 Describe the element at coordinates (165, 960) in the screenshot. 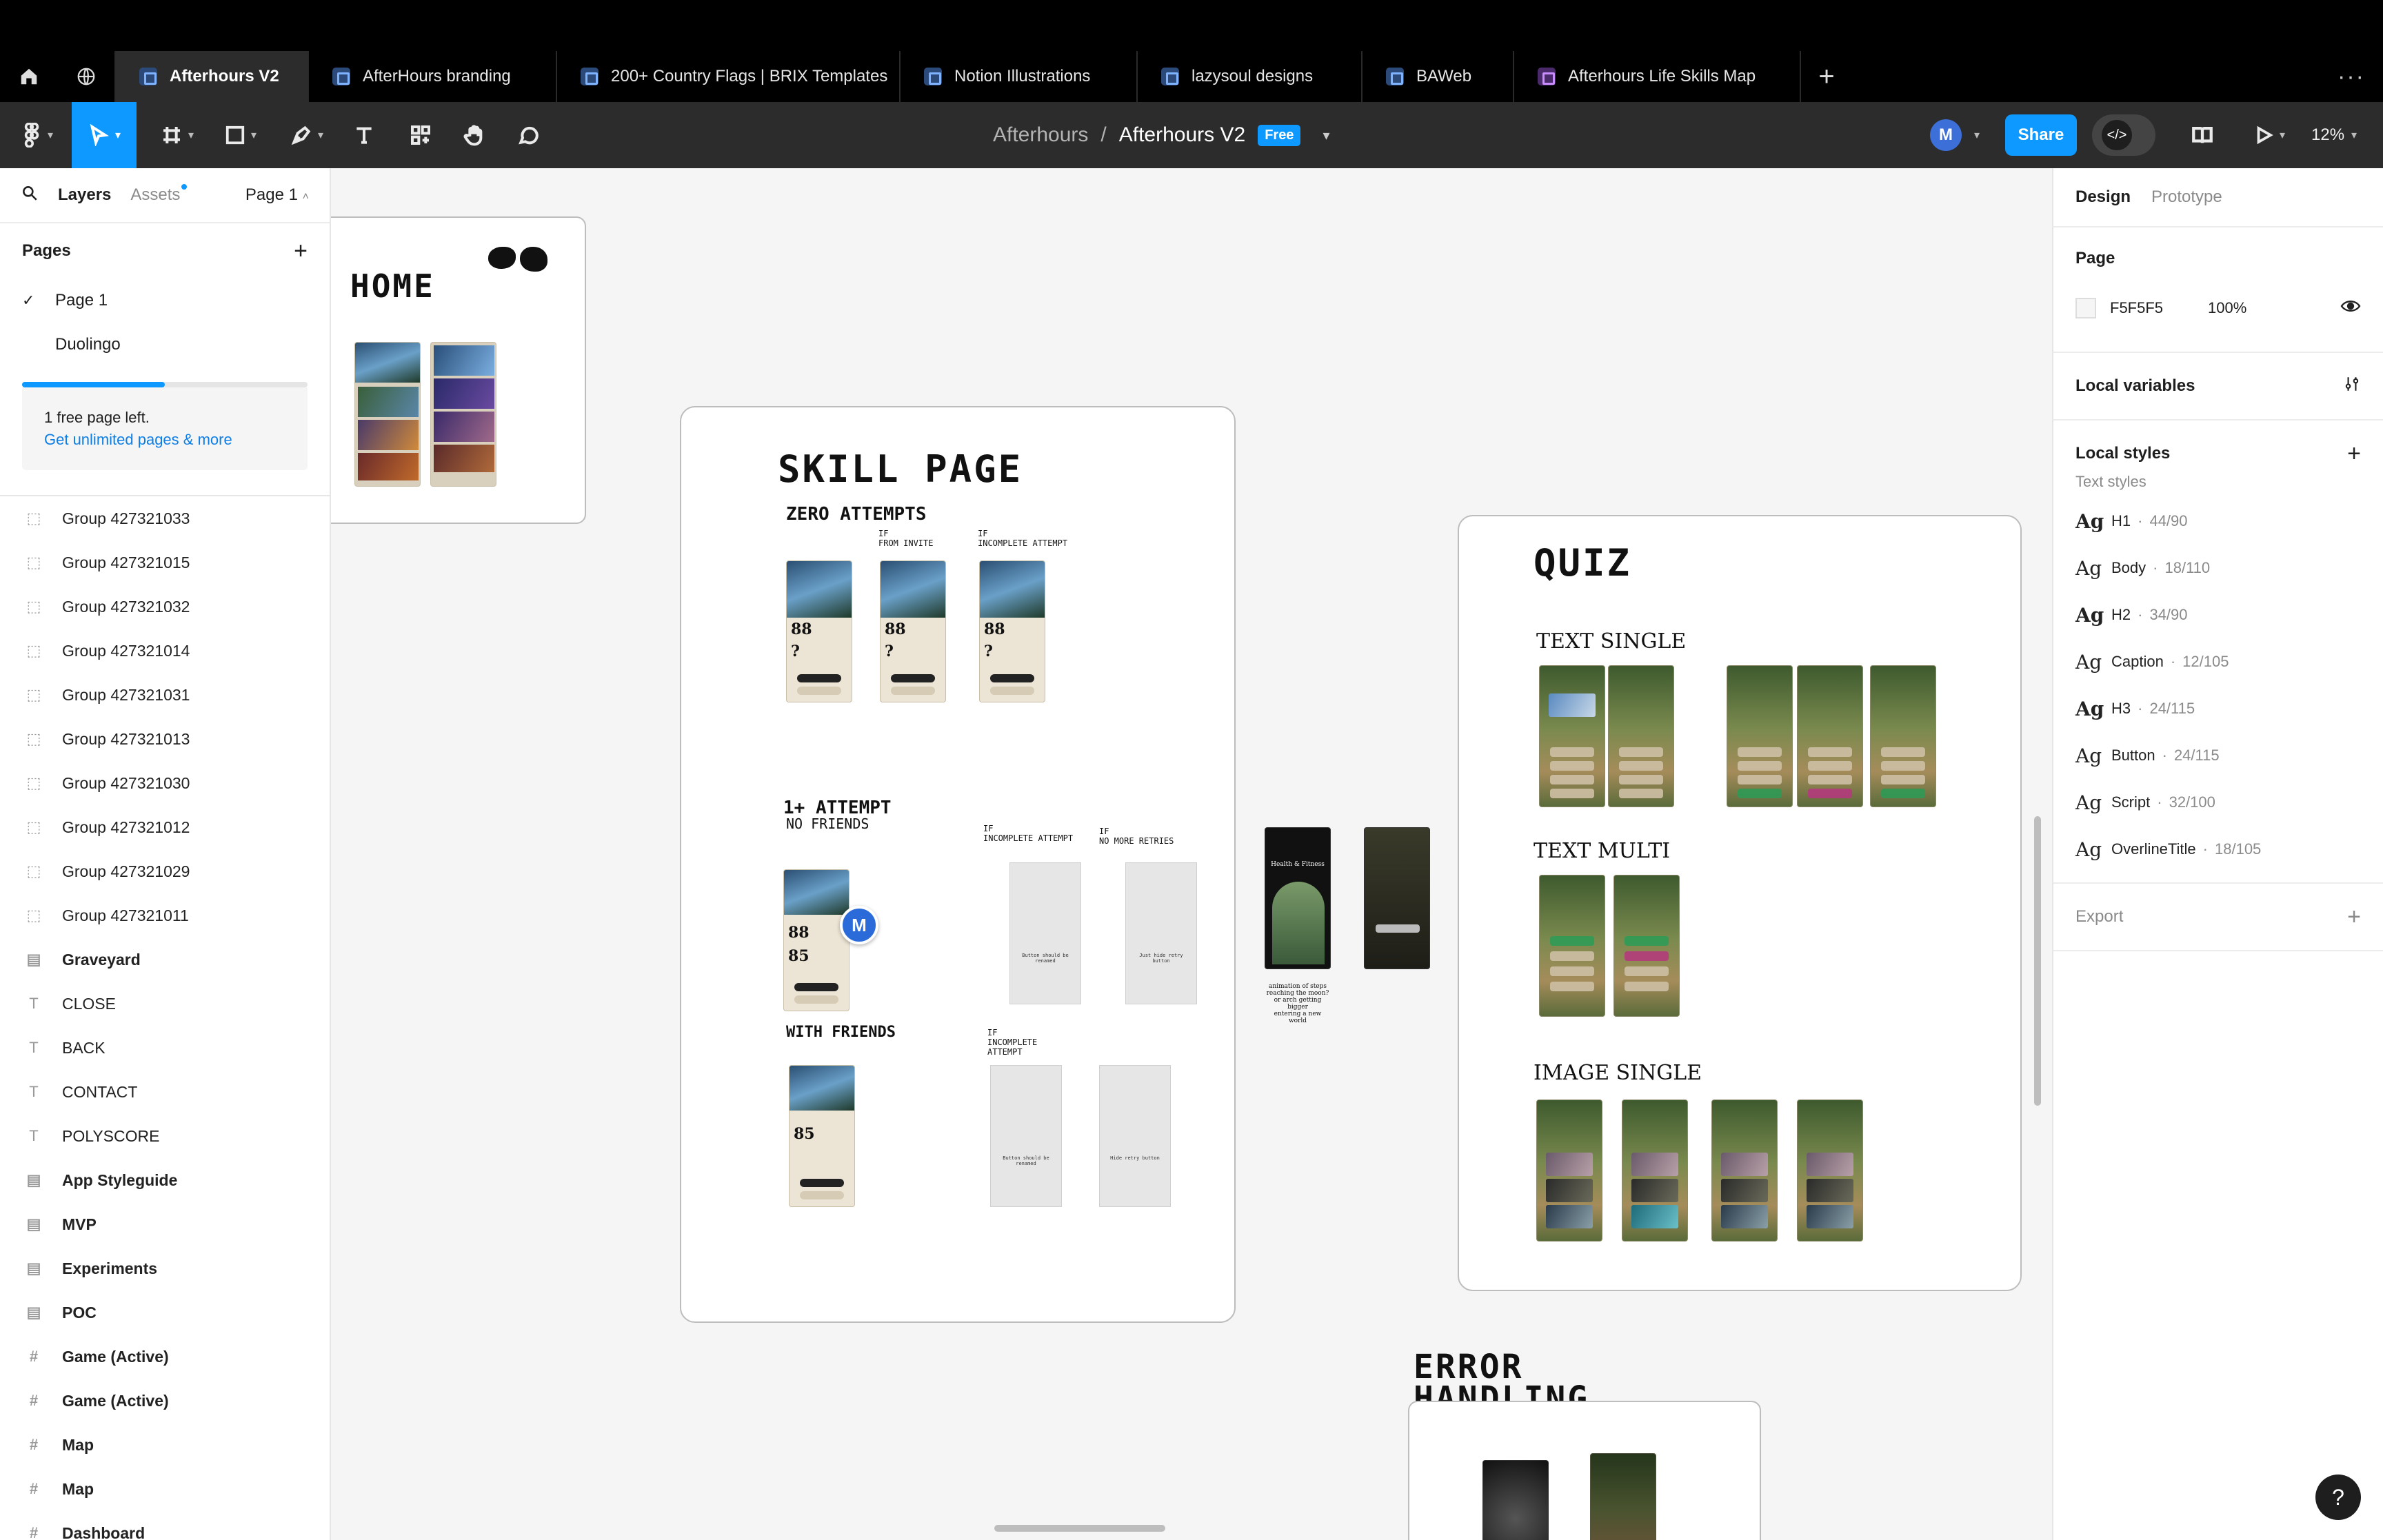

I see `layer-row: ▤ Graveyard` at that location.